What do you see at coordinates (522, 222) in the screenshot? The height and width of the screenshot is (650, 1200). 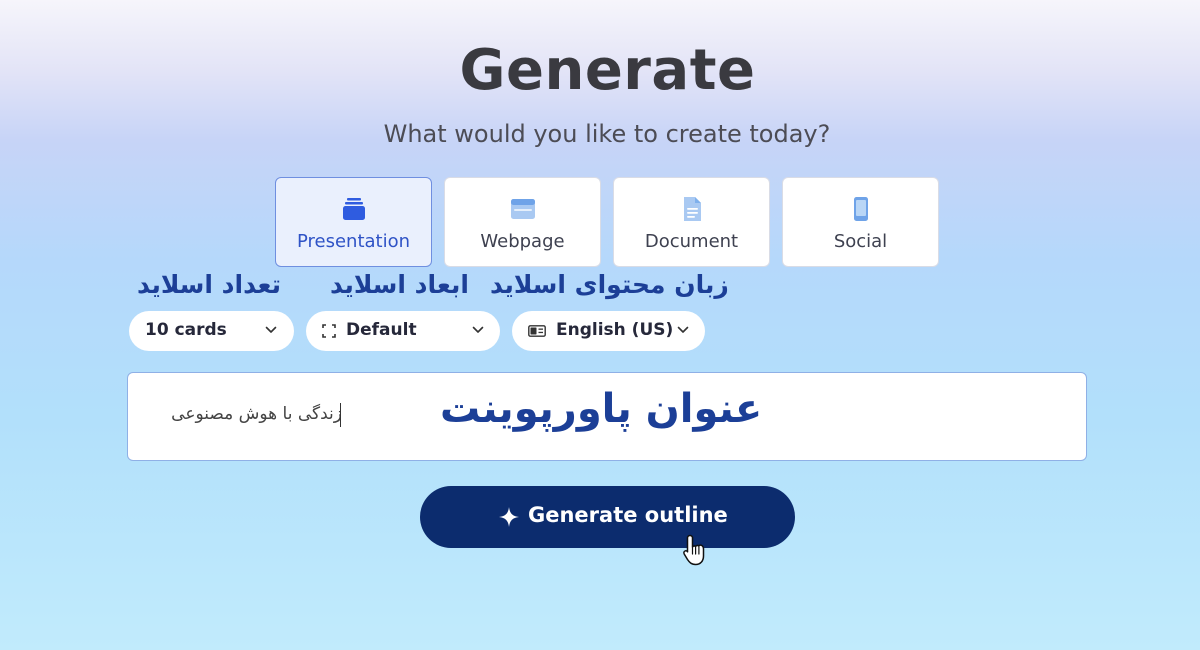 I see `type-card-webpage: Webpage` at bounding box center [522, 222].